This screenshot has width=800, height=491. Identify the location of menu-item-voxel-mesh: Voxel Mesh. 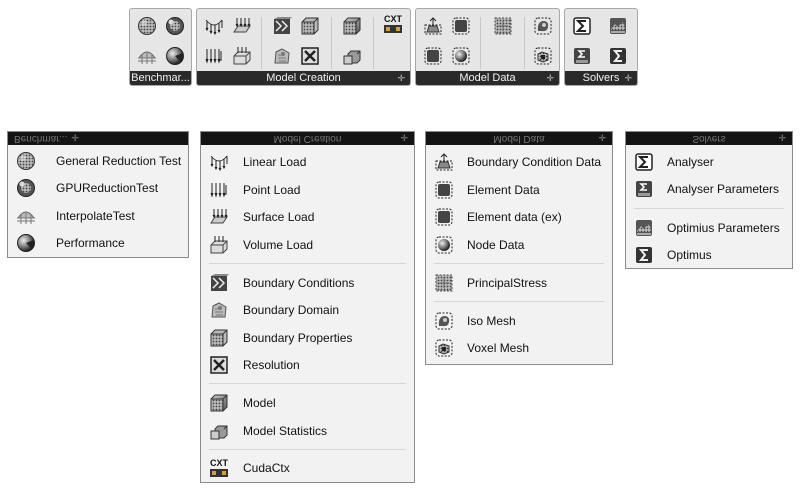
(519, 348).